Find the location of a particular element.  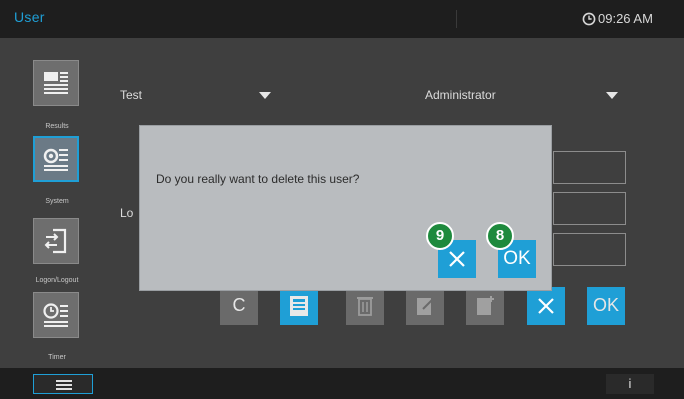

delete-icon is located at coordinates (365, 306).